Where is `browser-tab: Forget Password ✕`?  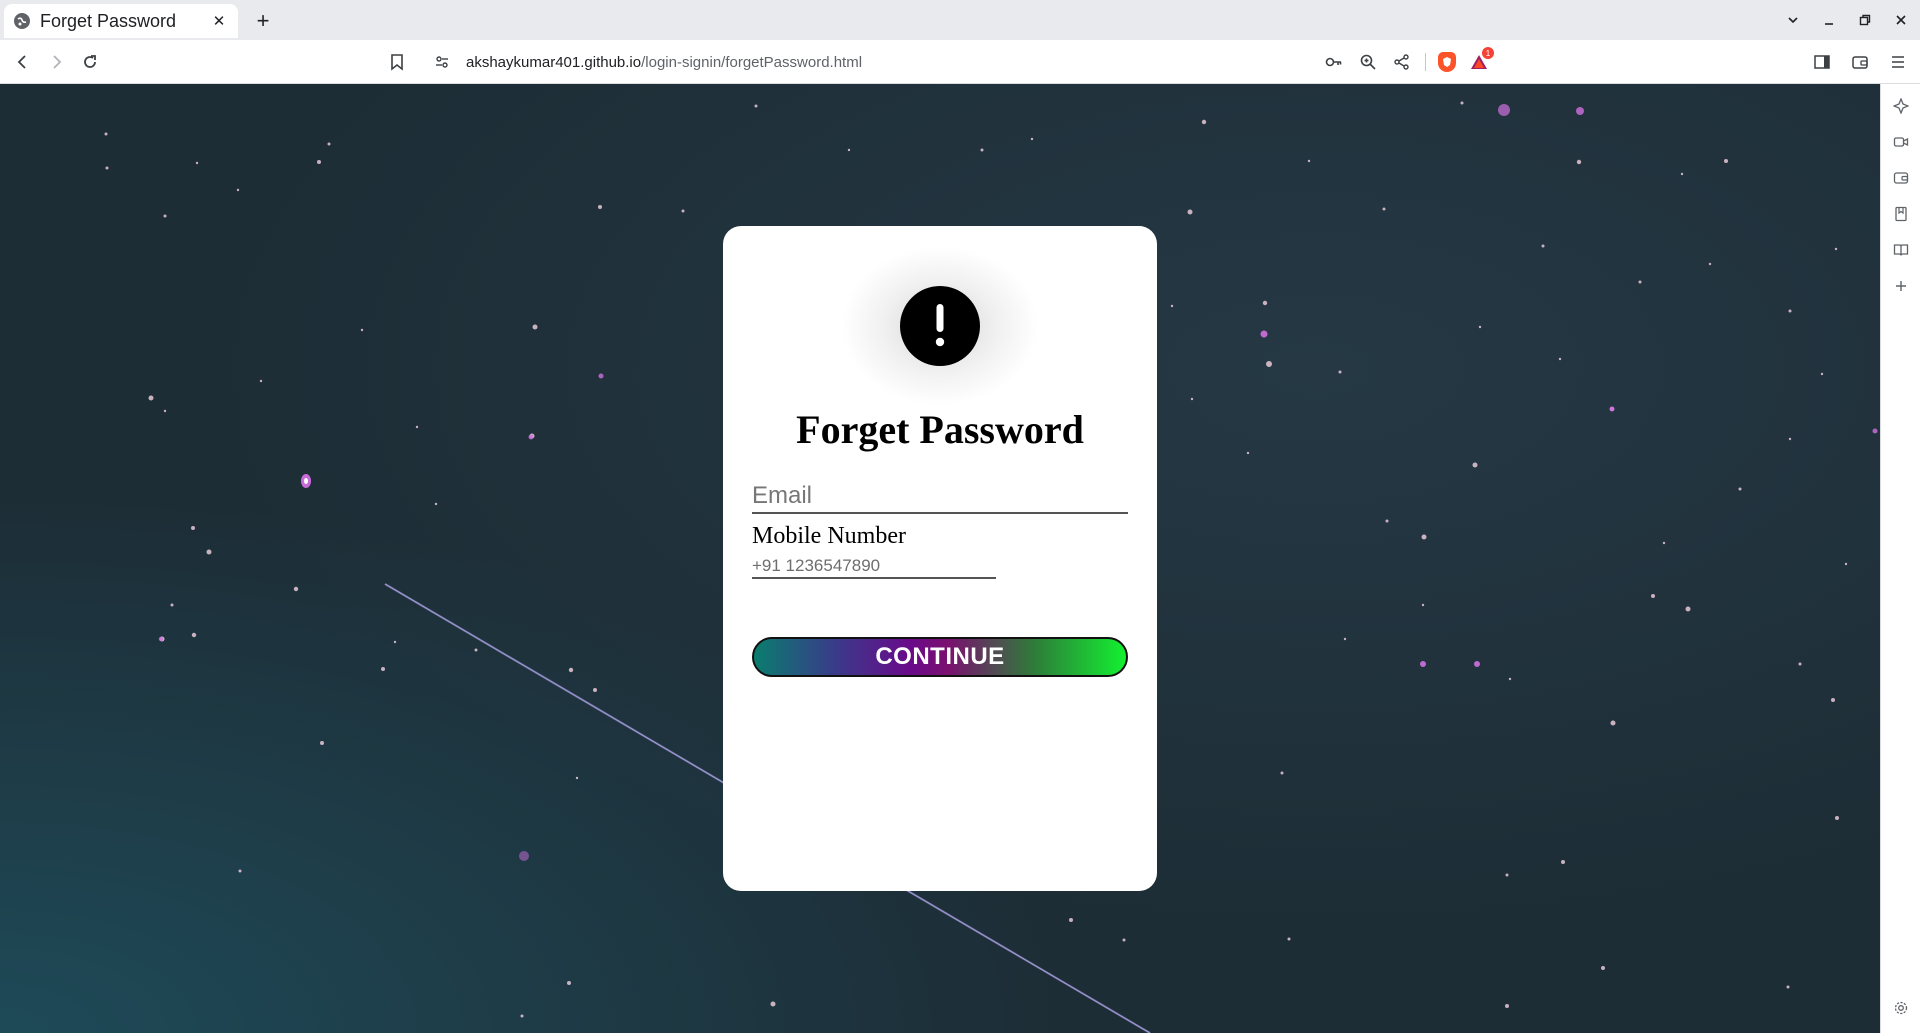
browser-tab: Forget Password ✕ is located at coordinates (121, 21).